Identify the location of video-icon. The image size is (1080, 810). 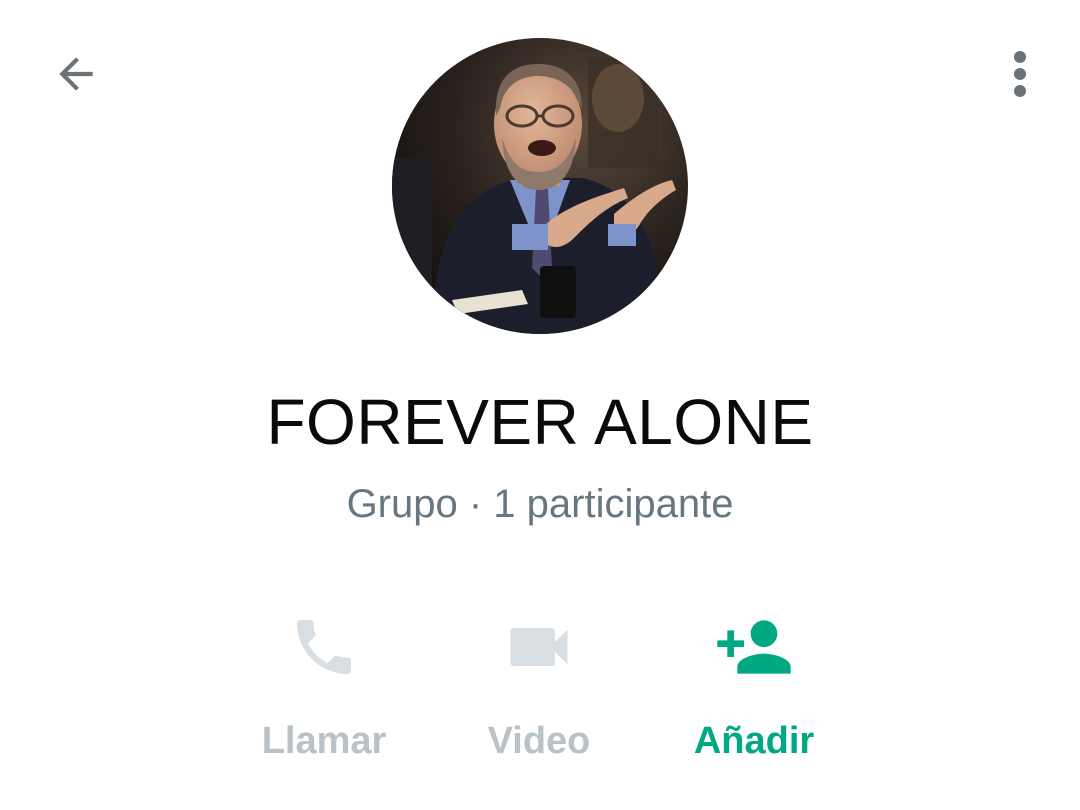
(539, 647).